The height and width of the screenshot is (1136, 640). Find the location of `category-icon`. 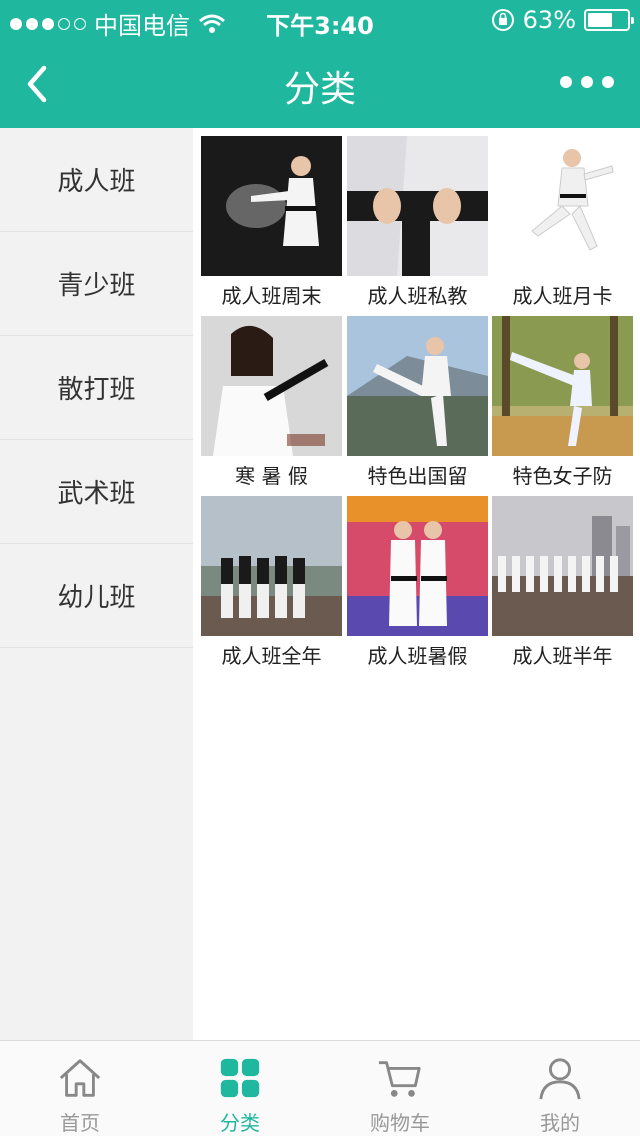

category-icon is located at coordinates (240, 1078).